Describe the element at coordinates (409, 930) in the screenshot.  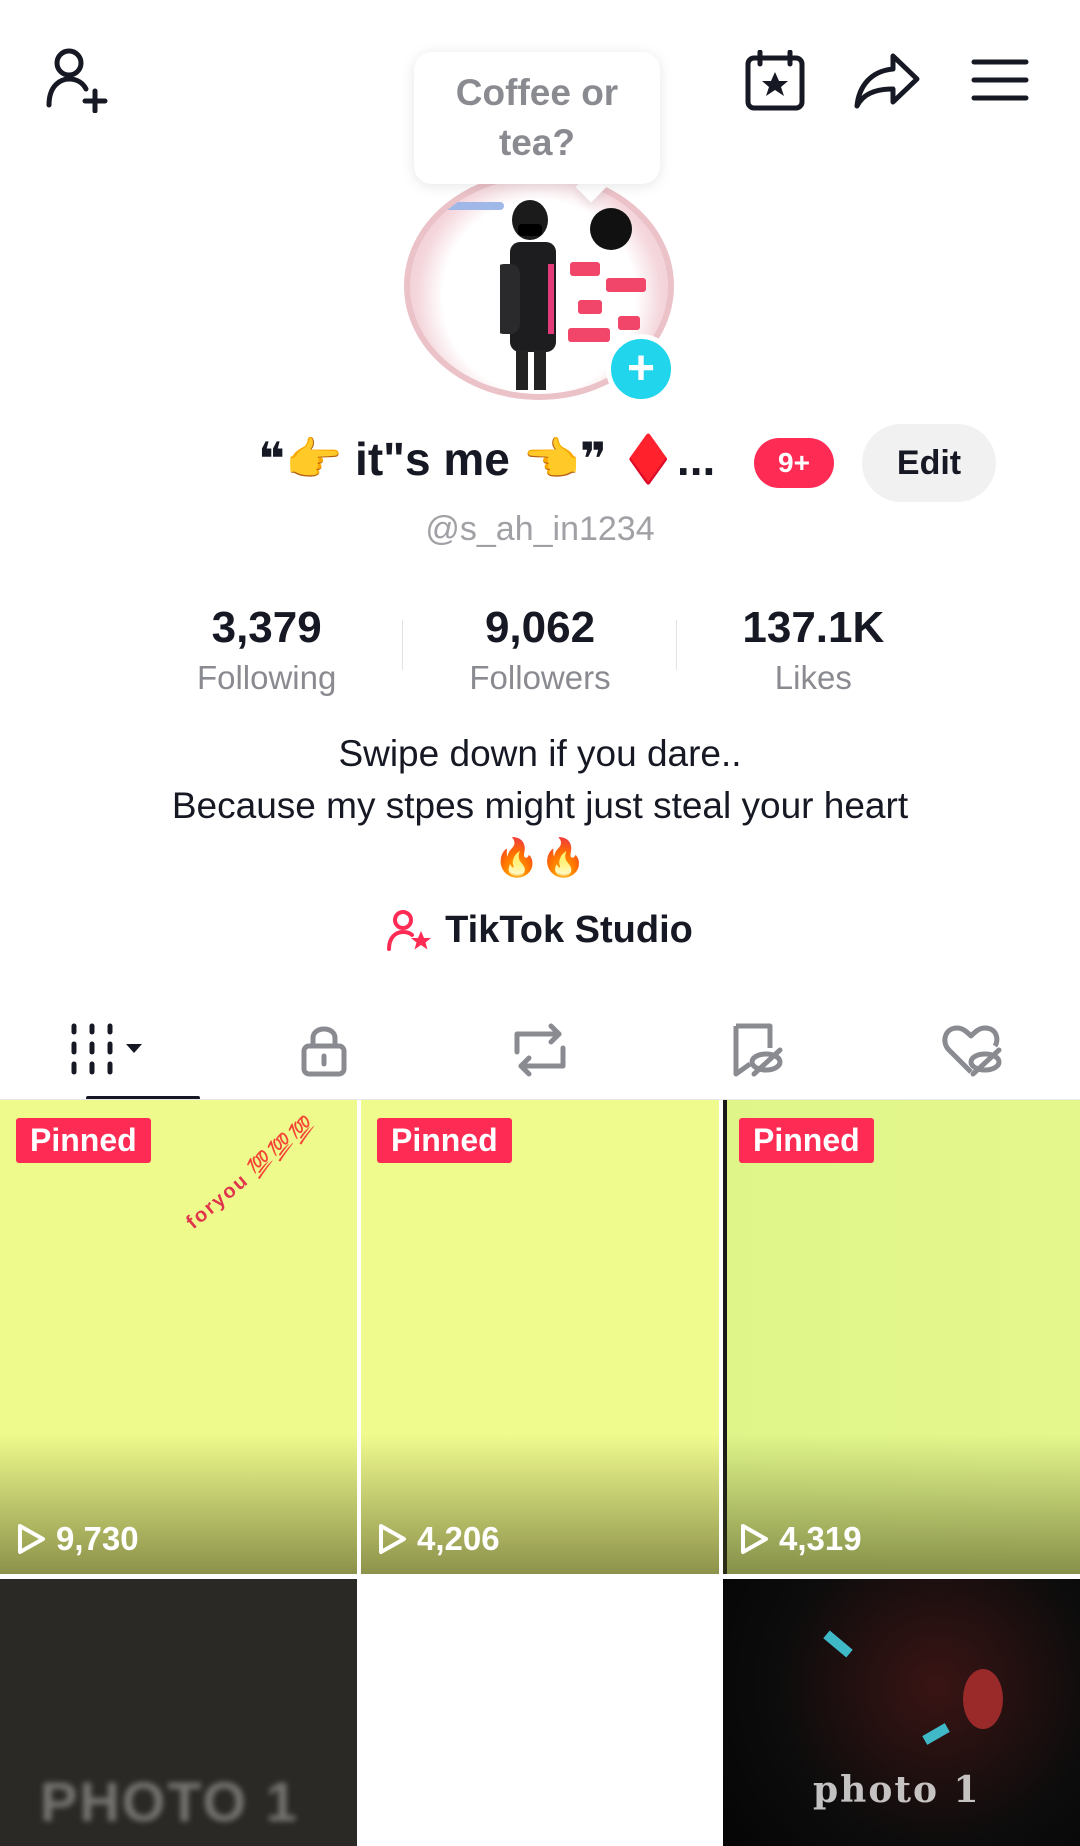
I see `creator-star-icon` at that location.